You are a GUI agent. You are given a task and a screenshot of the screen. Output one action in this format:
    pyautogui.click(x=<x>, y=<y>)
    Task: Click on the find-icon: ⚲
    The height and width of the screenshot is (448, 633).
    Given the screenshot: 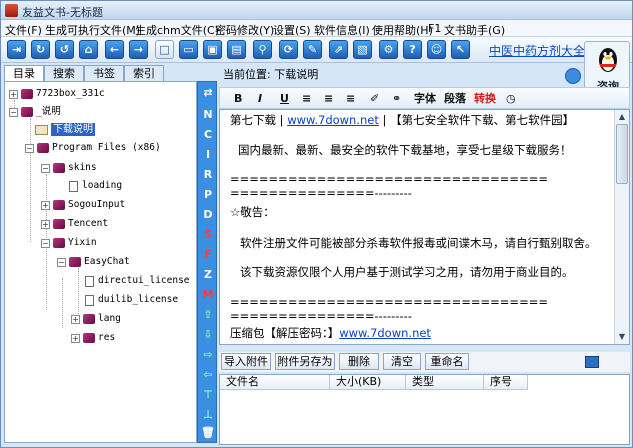 What is the action you would take?
    pyautogui.click(x=262, y=49)
    